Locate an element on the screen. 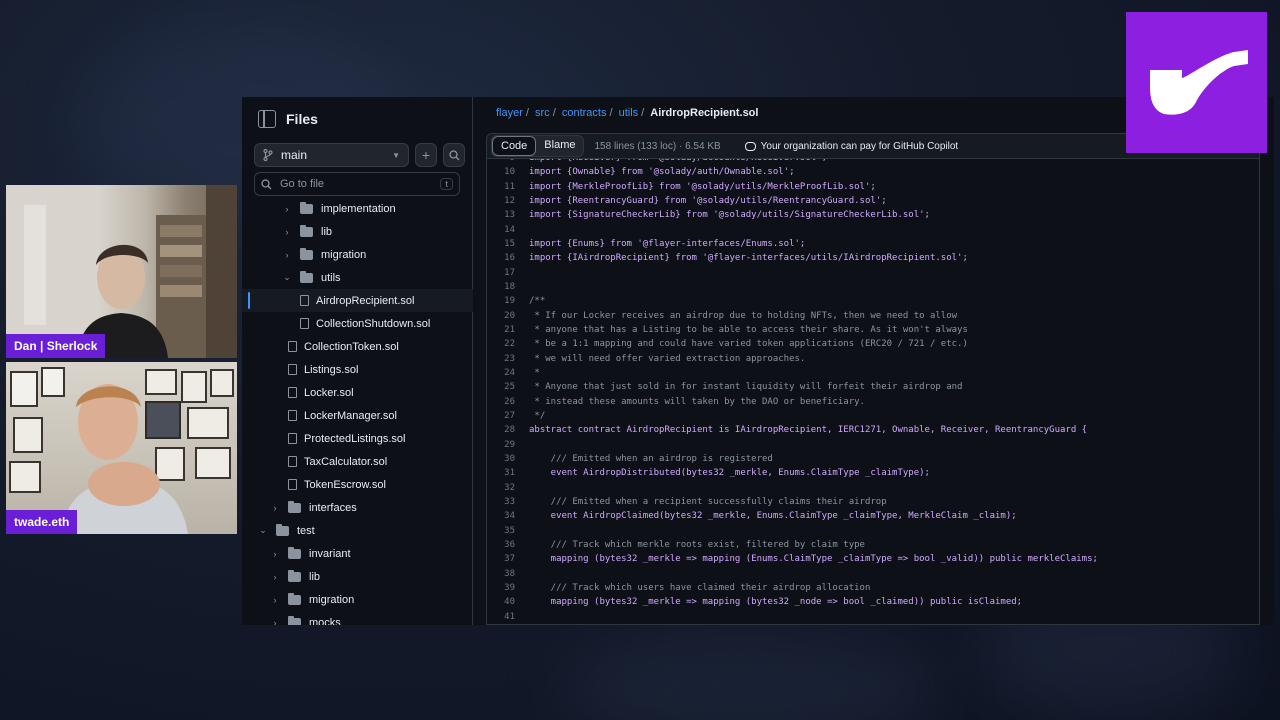  tab-blame: Blame is located at coordinates (559, 146).